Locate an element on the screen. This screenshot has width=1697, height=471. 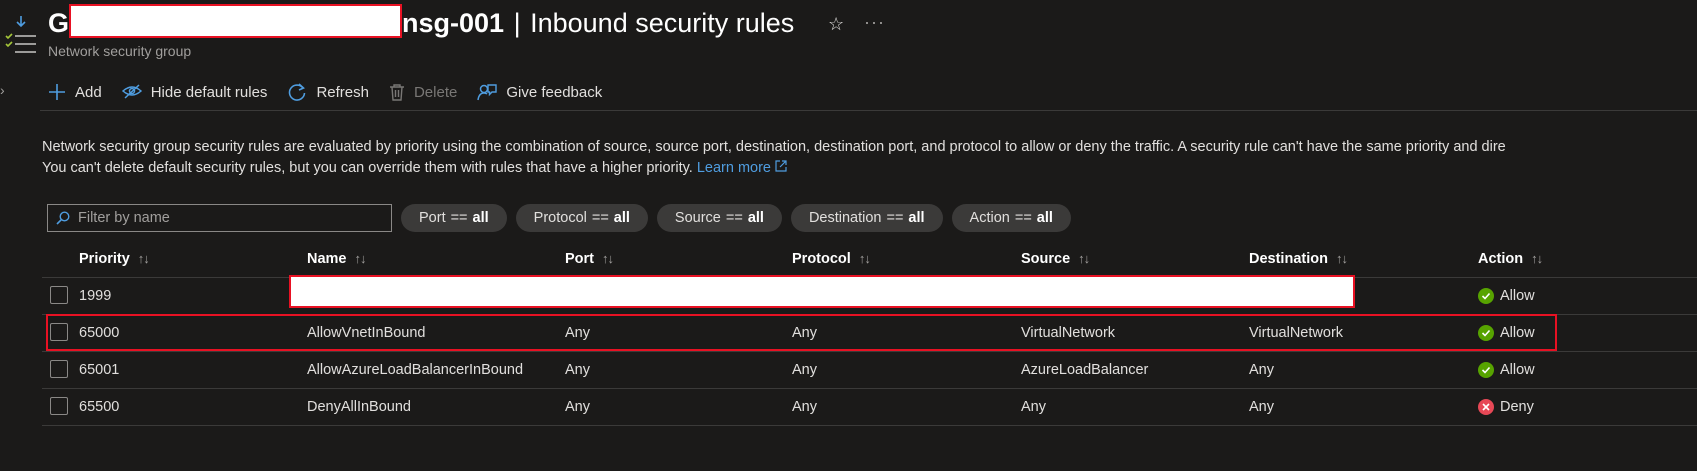
external-link-icon is located at coordinates (781, 166).